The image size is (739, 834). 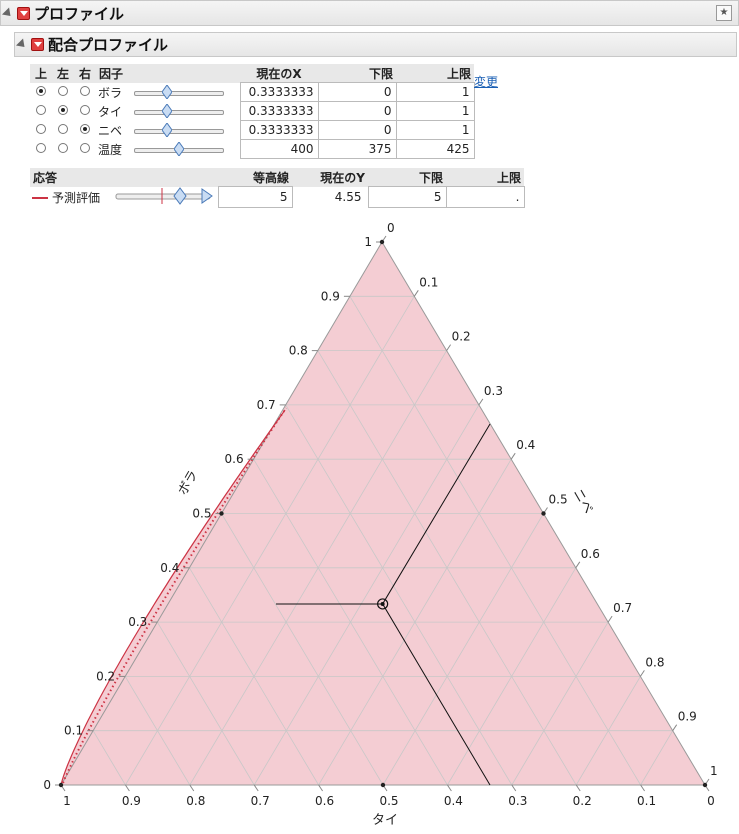 I want to click on right-tick-label: 1, so click(x=714, y=771).